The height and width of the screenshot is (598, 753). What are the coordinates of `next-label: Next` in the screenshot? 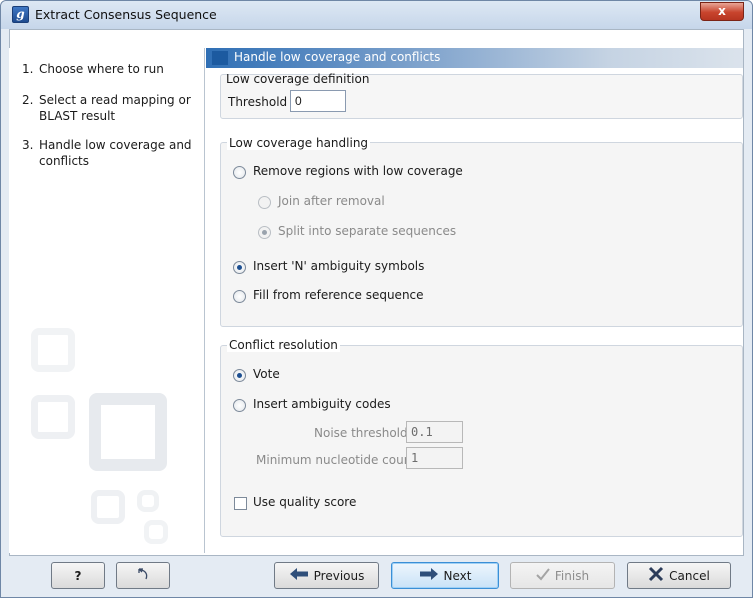 It's located at (457, 575).